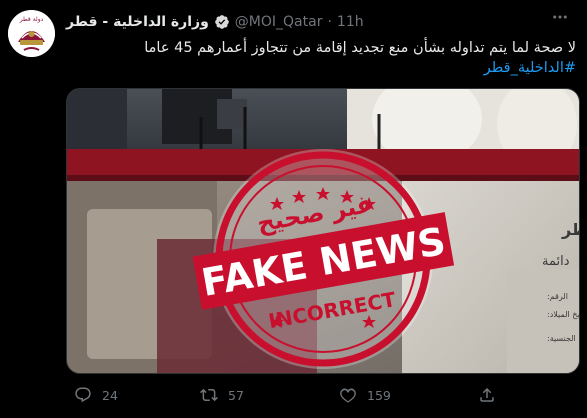 The image size is (587, 418). What do you see at coordinates (350, 22) in the screenshot?
I see `timestamp: 11h` at bounding box center [350, 22].